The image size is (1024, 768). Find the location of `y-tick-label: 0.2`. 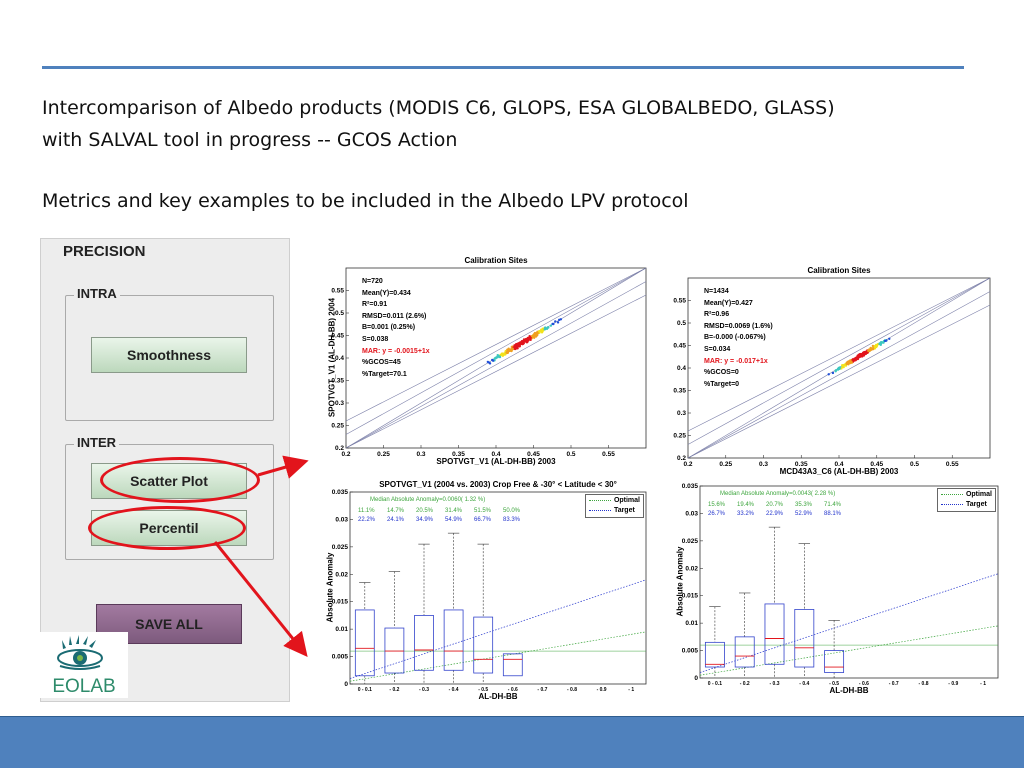

y-tick-label: 0.2 is located at coordinates (681, 458).